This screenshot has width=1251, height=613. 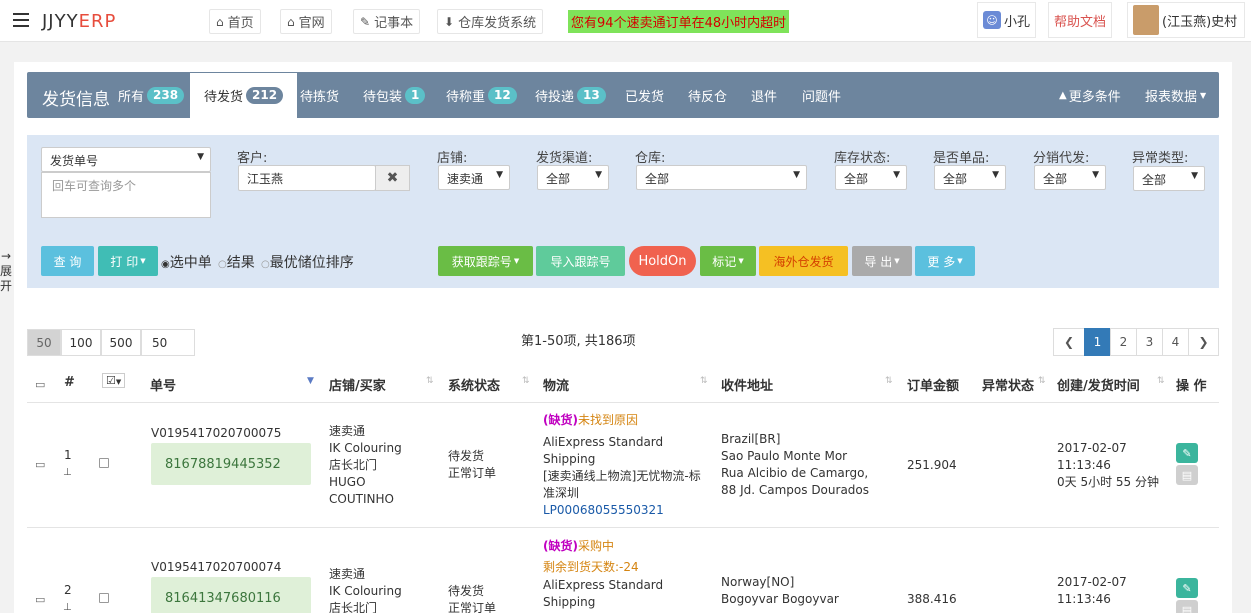 I want to click on radio-best-location-sort: ○最优储位排序, so click(x=307, y=262).